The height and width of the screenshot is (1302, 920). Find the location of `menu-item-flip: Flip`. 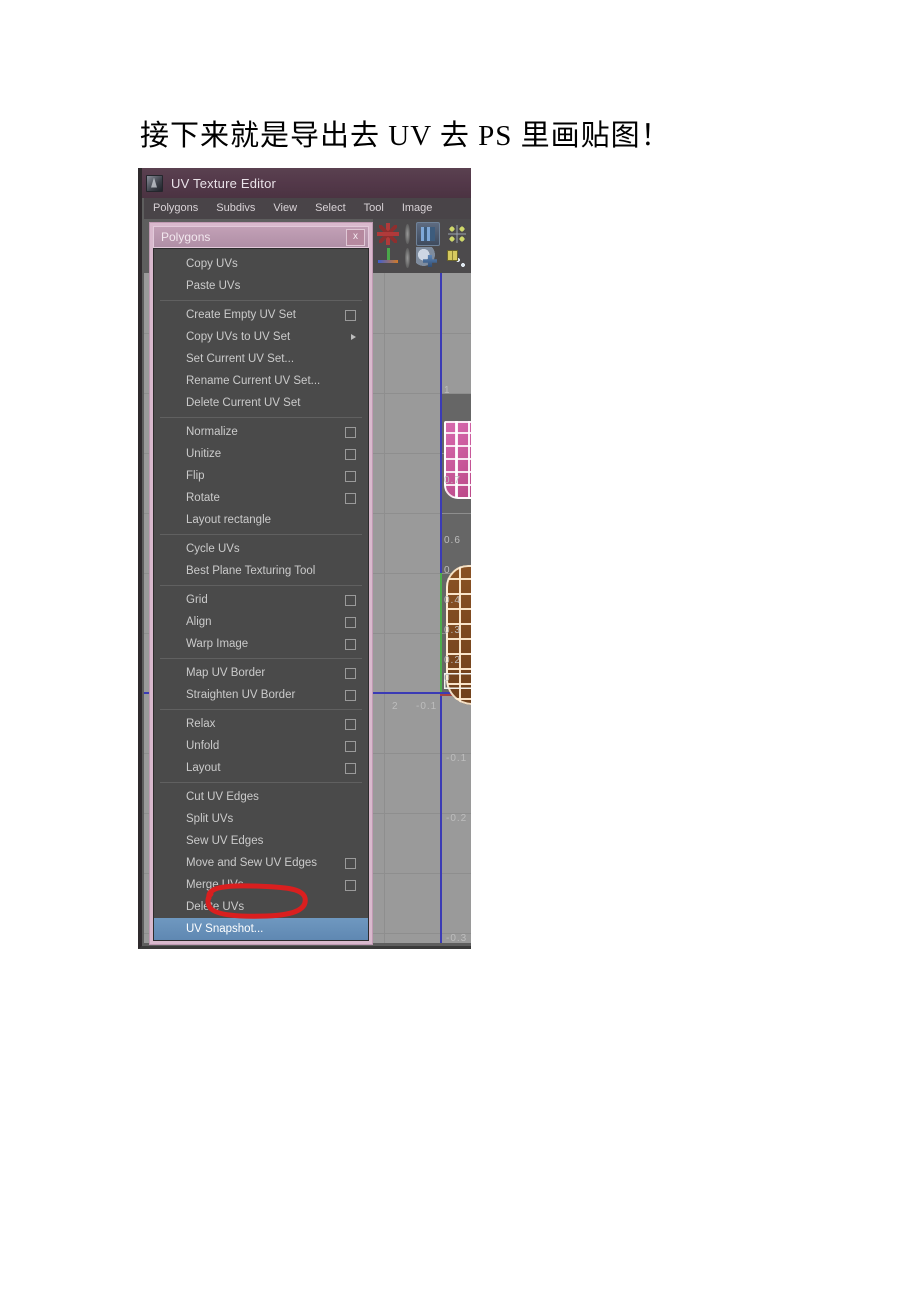

menu-item-flip: Flip is located at coordinates (261, 476).